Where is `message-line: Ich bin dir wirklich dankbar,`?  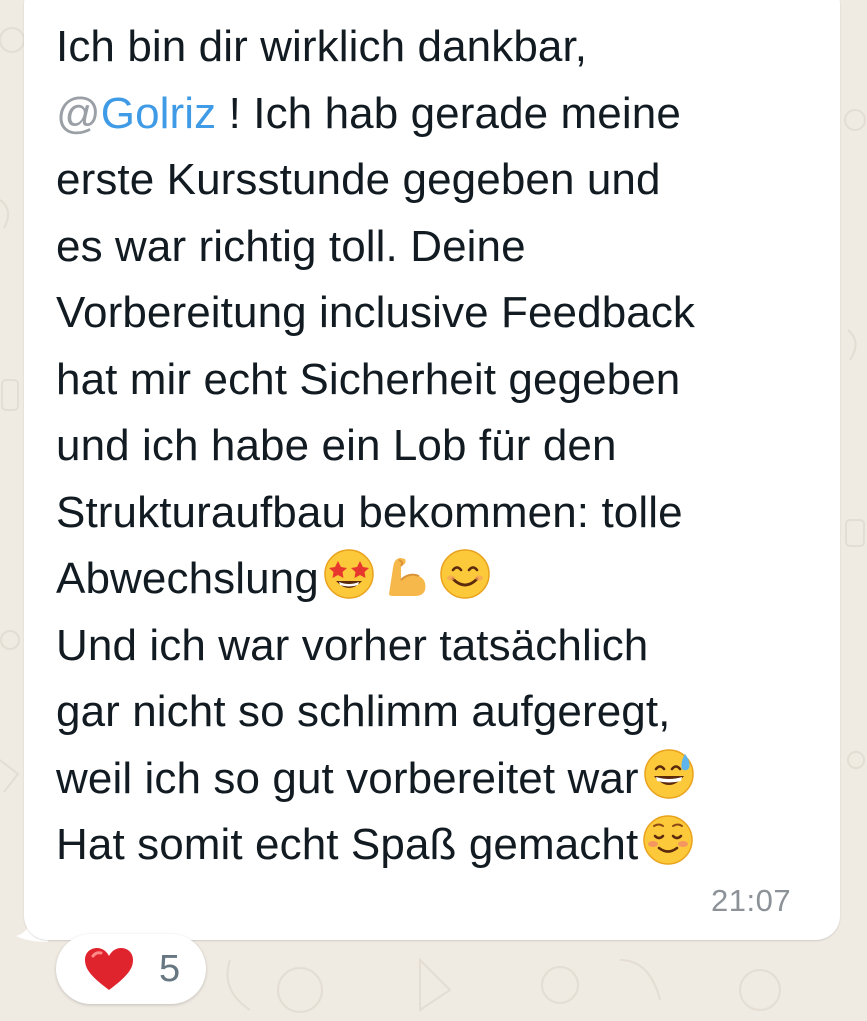
message-line: Ich bin dir wirklich dankbar, is located at coordinates (322, 46).